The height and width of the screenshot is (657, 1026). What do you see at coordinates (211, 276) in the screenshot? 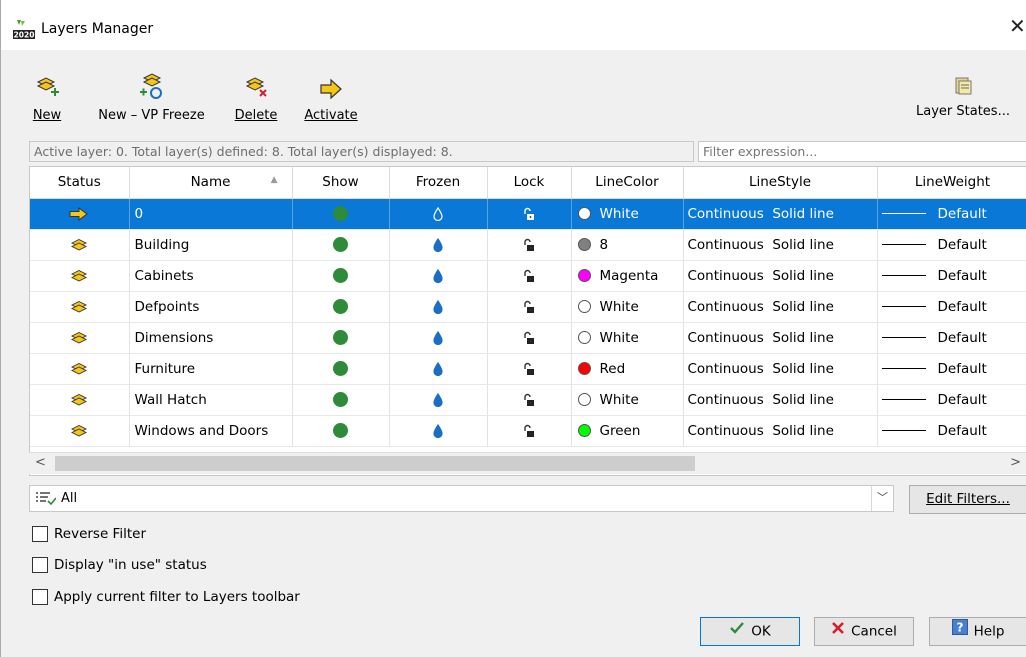
I see `row-name: Cabinets` at bounding box center [211, 276].